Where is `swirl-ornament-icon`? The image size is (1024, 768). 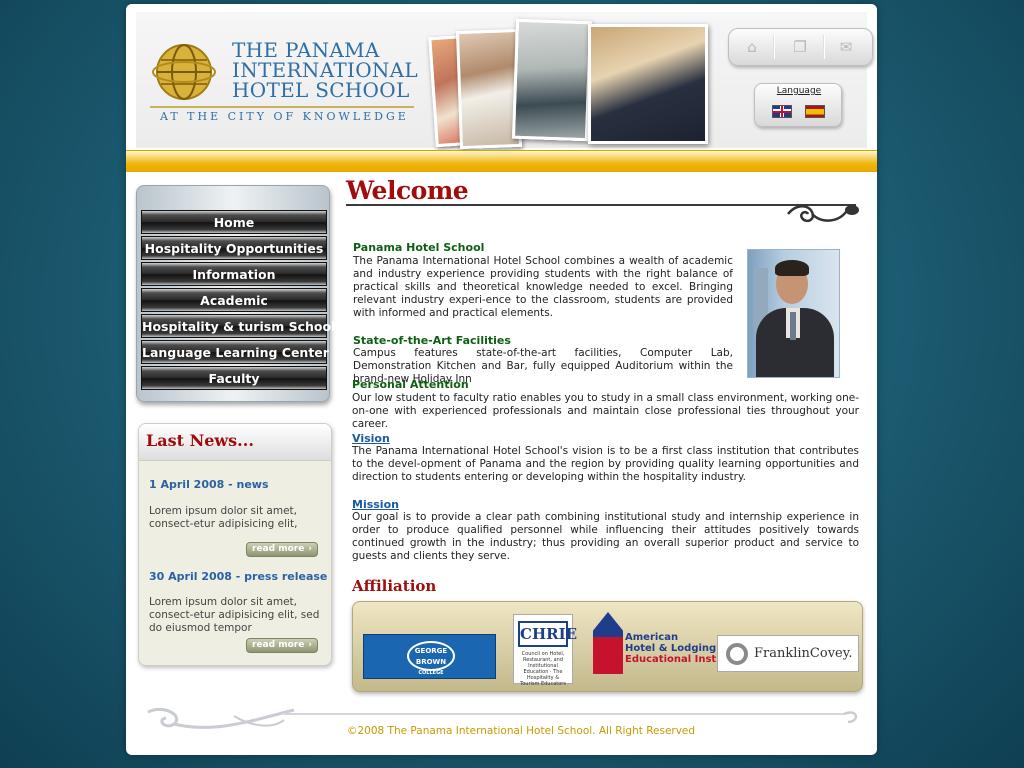
swirl-ornament-icon is located at coordinates (823, 214).